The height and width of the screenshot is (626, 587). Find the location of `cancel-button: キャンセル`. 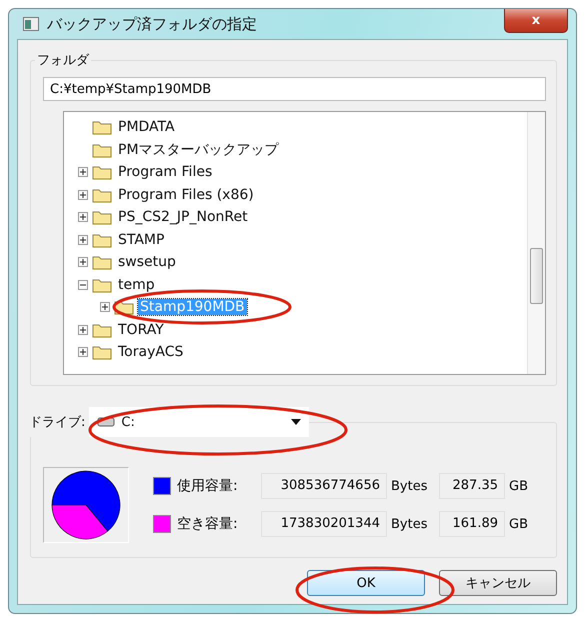

cancel-button: キャンセル is located at coordinates (498, 583).